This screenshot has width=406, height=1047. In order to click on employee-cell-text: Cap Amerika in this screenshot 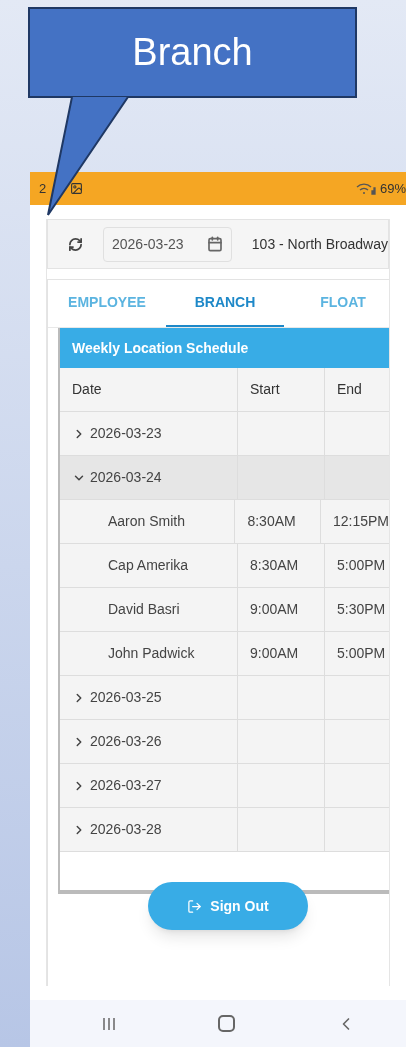, I will do `click(148, 565)`.